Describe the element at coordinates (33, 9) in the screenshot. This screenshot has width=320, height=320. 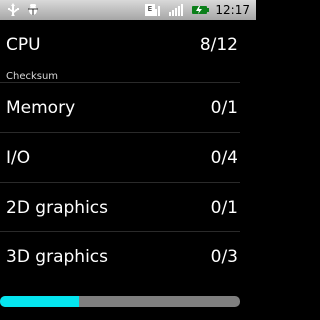
I see `debug-icon` at that location.